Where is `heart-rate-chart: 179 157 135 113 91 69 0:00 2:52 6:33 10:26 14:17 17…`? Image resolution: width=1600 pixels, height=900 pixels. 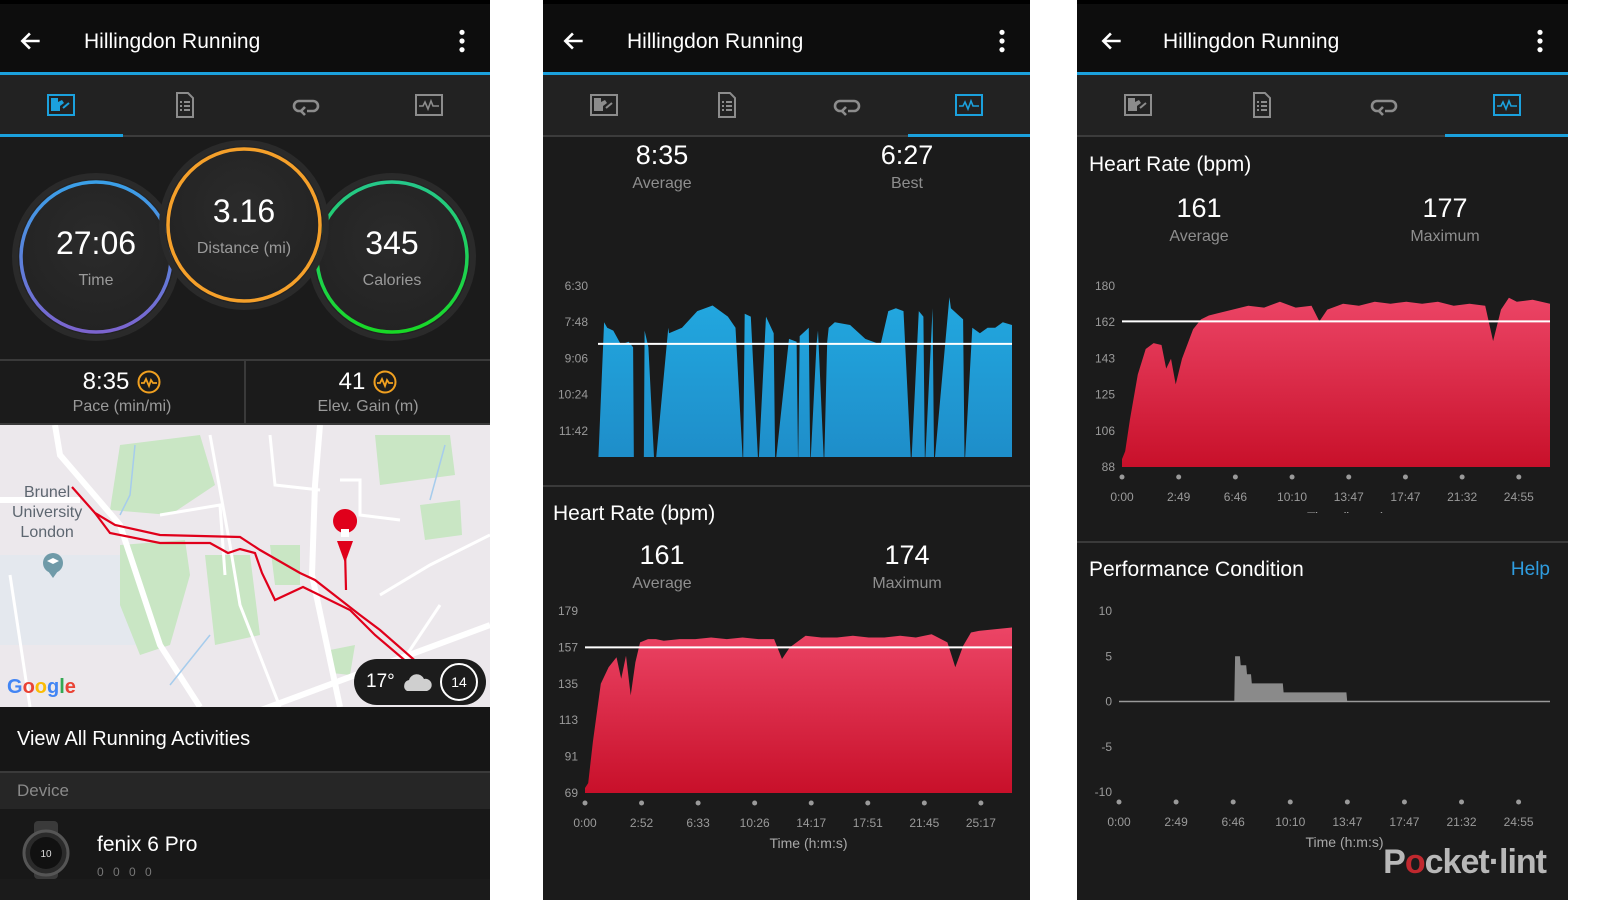
heart-rate-chart: 179 157 135 113 91 69 0:00 2:52 6:33 10:26 14:17 17… is located at coordinates (786, 730).